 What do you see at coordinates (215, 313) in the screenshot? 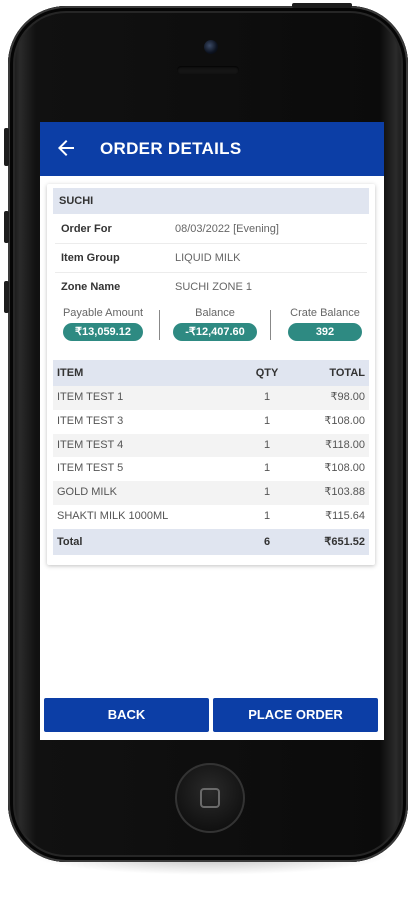
I see `balance-label: Balance` at bounding box center [215, 313].